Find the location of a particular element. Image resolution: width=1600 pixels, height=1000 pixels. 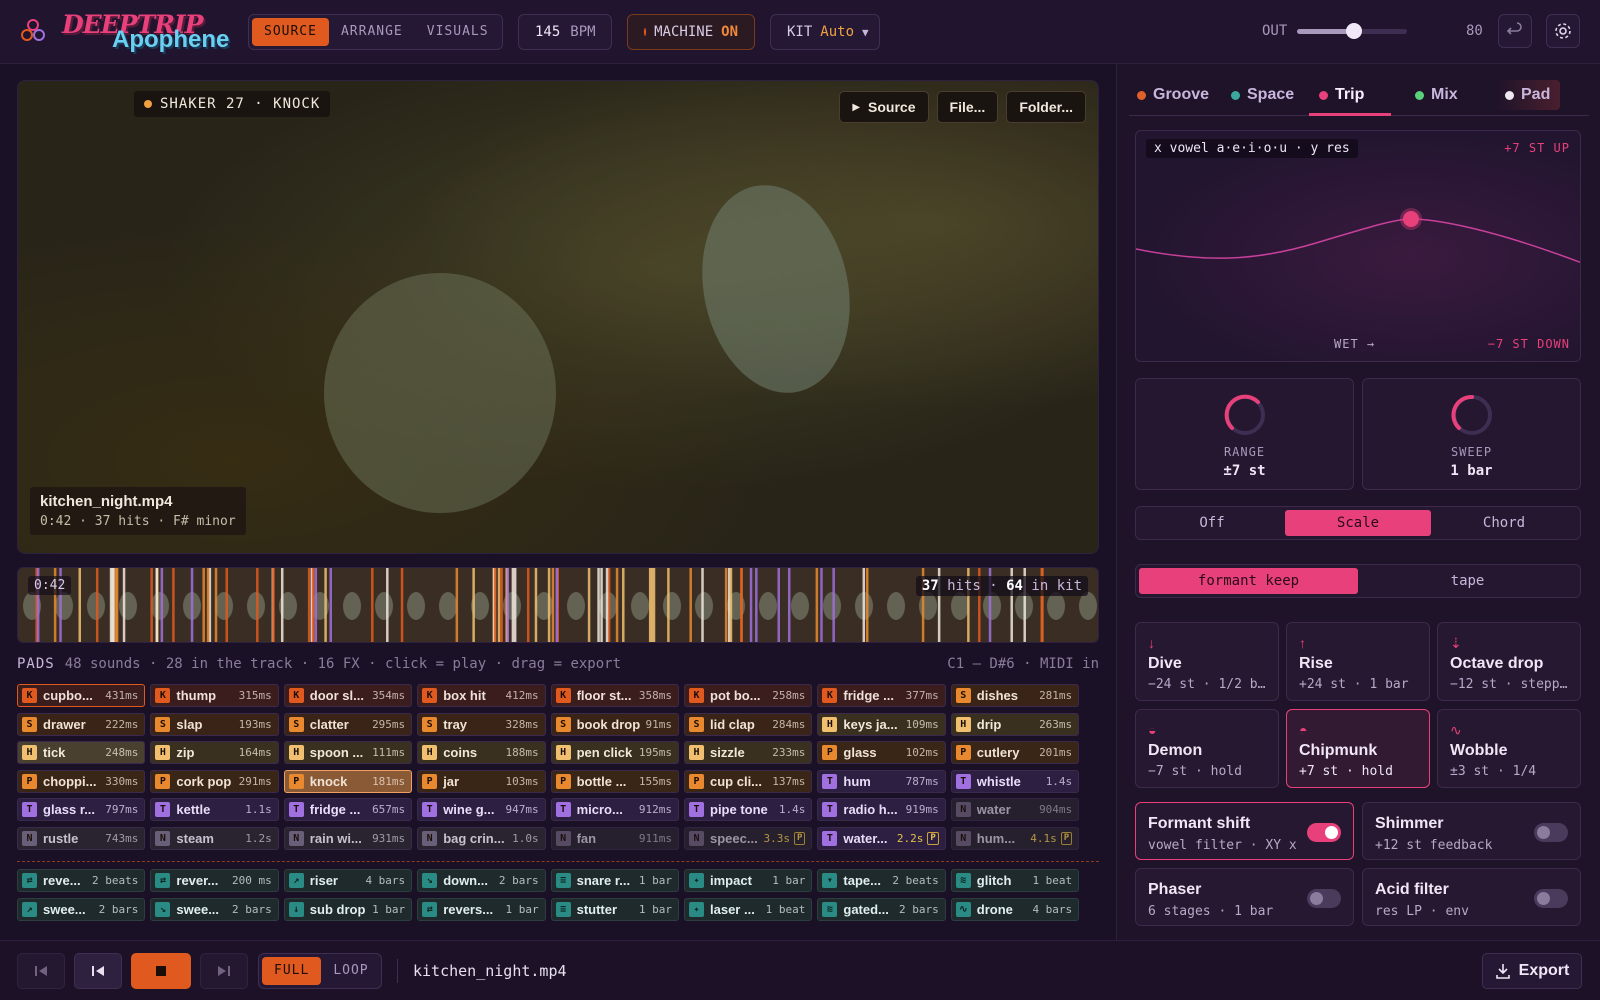

fx-pad-0-7: ≋ glitch 1 beat is located at coordinates (1015, 880).